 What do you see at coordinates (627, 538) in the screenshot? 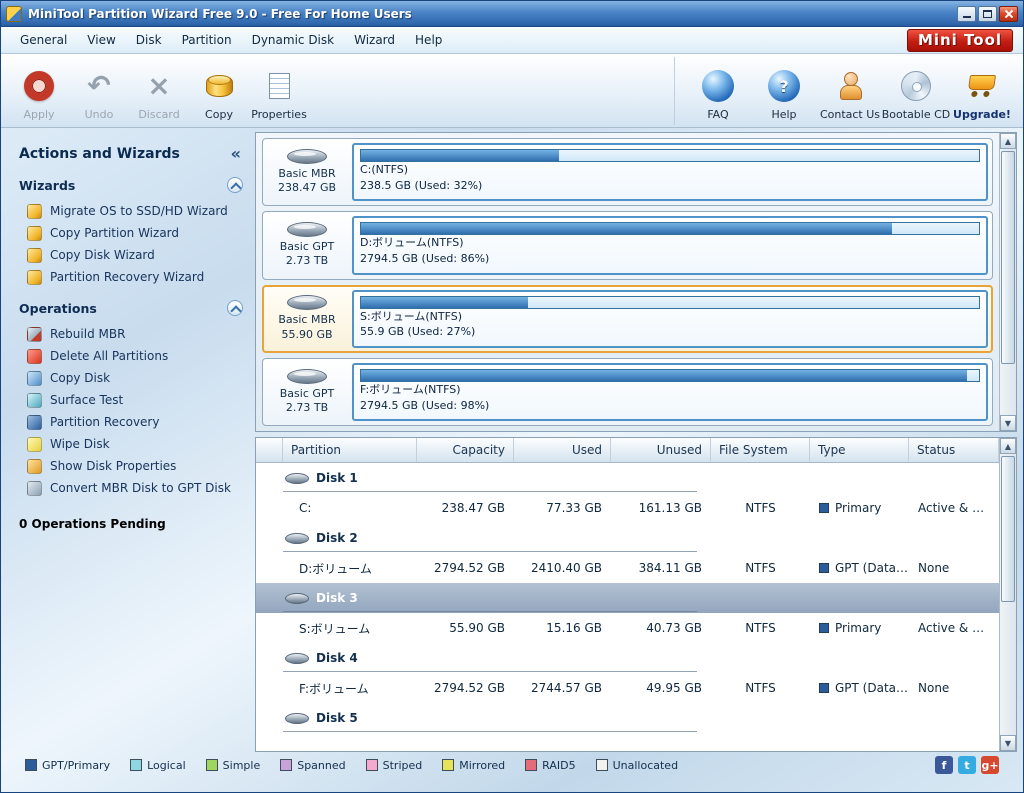
I see `disk-group-row-2: Disk 2` at bounding box center [627, 538].